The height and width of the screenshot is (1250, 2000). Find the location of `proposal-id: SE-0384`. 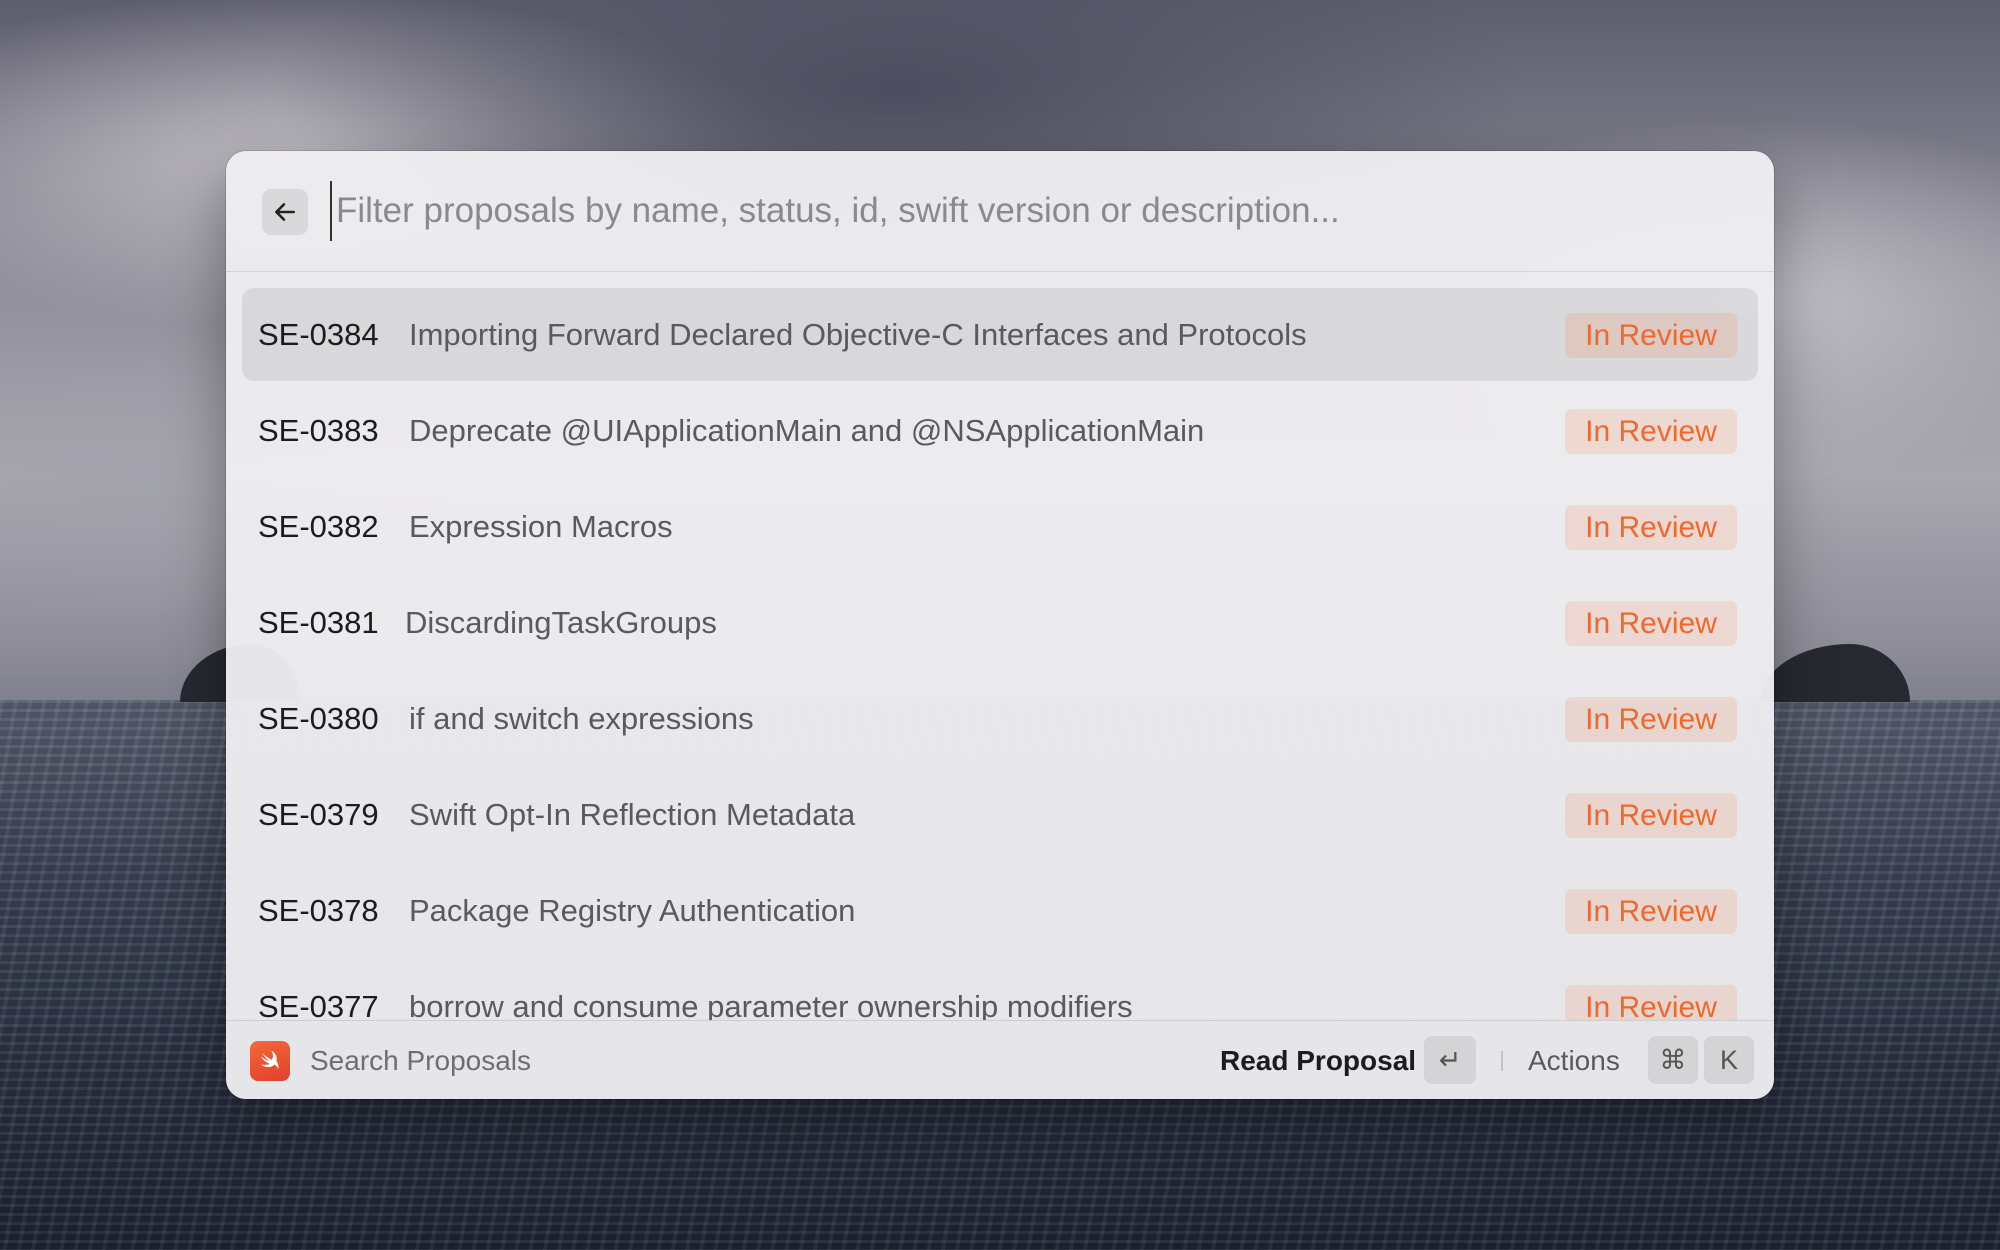

proposal-id: SE-0384 is located at coordinates (318, 334).